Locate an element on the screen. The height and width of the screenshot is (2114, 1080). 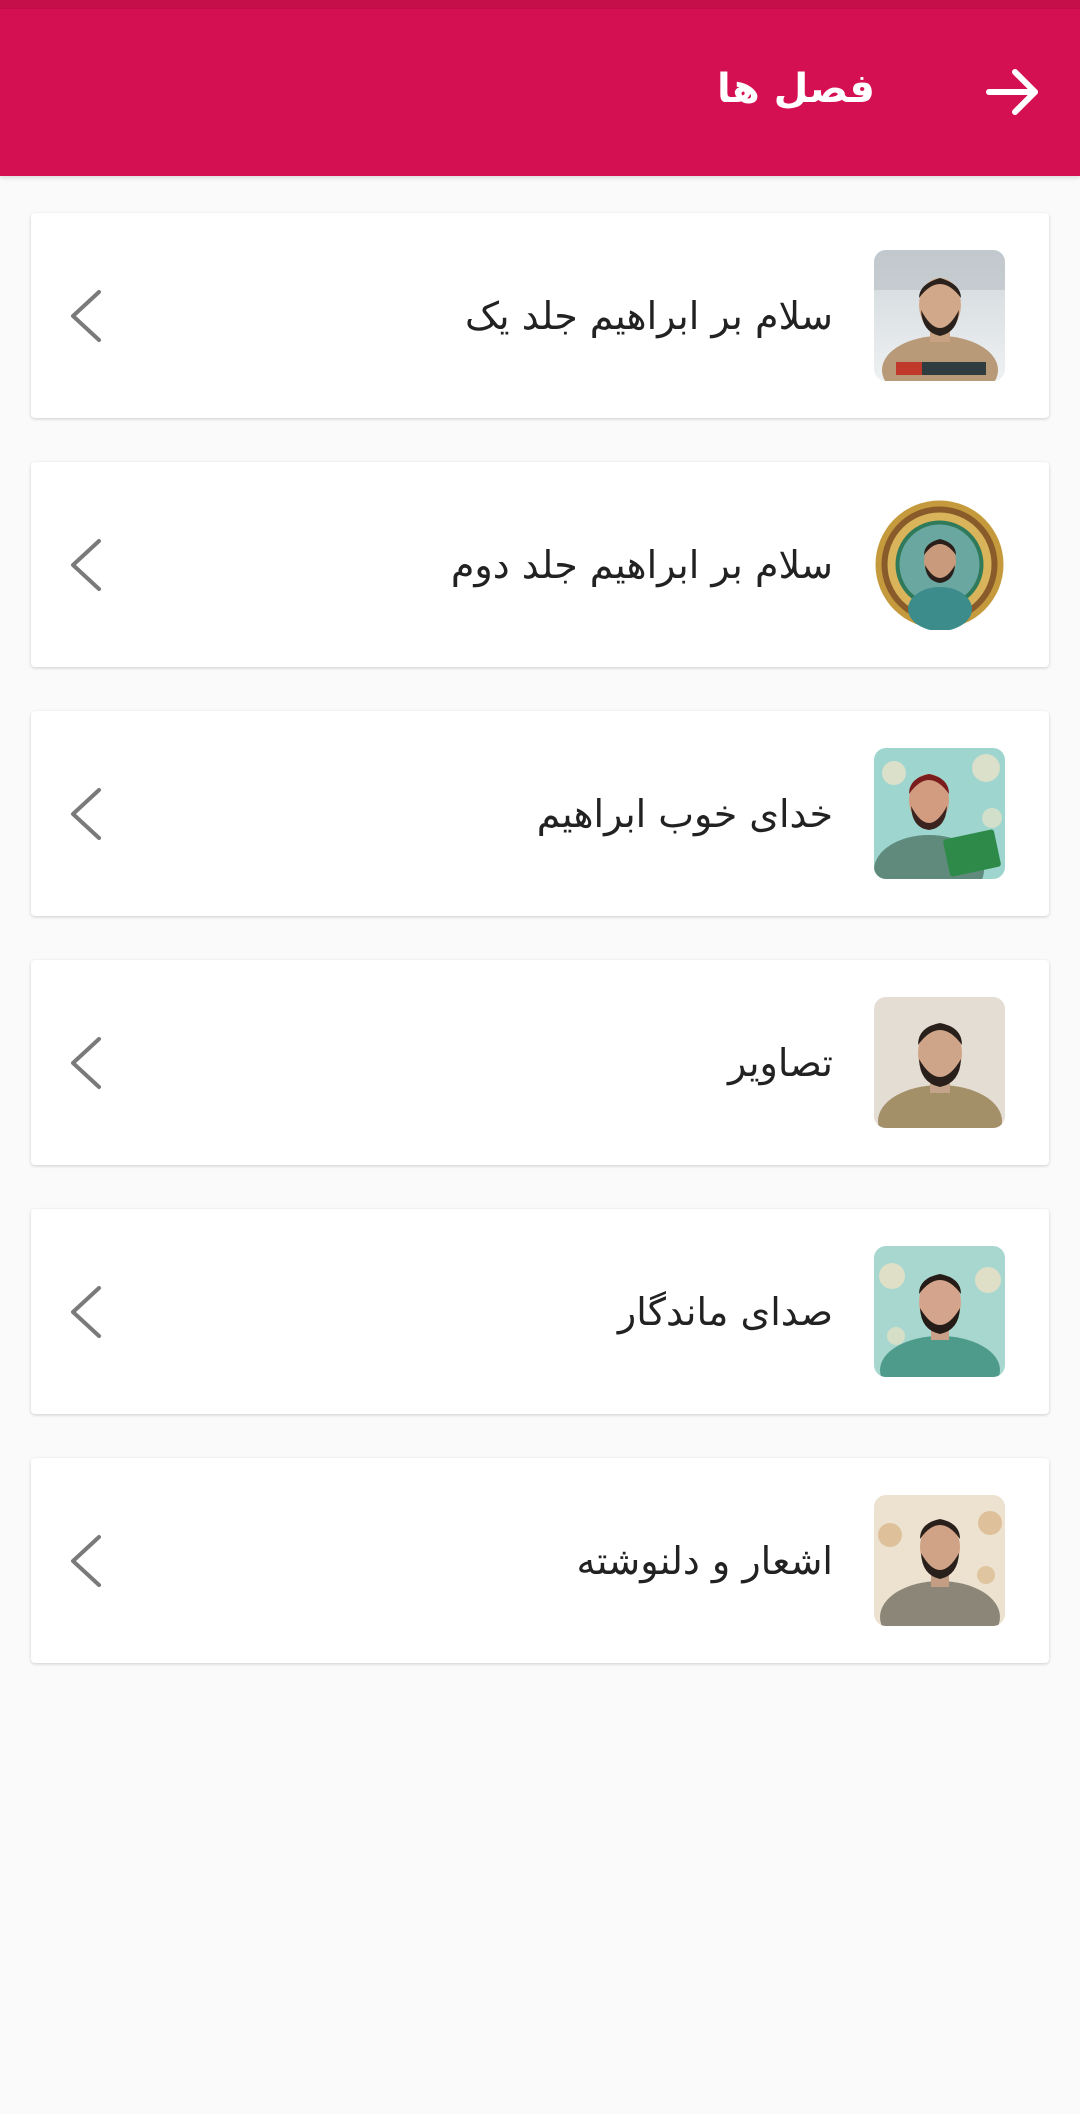
status-bar is located at coordinates (540, 4).